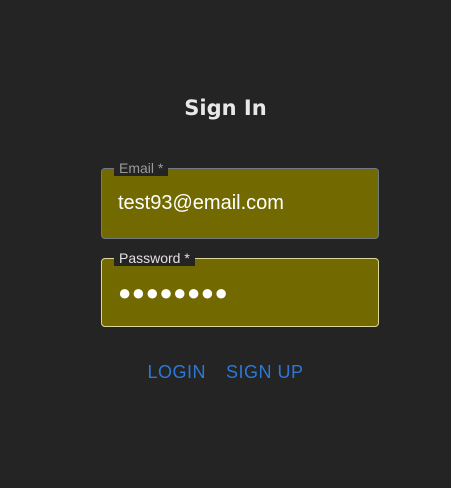 The image size is (451, 488). I want to click on password-value: ●●●●●●●●, so click(173, 292).